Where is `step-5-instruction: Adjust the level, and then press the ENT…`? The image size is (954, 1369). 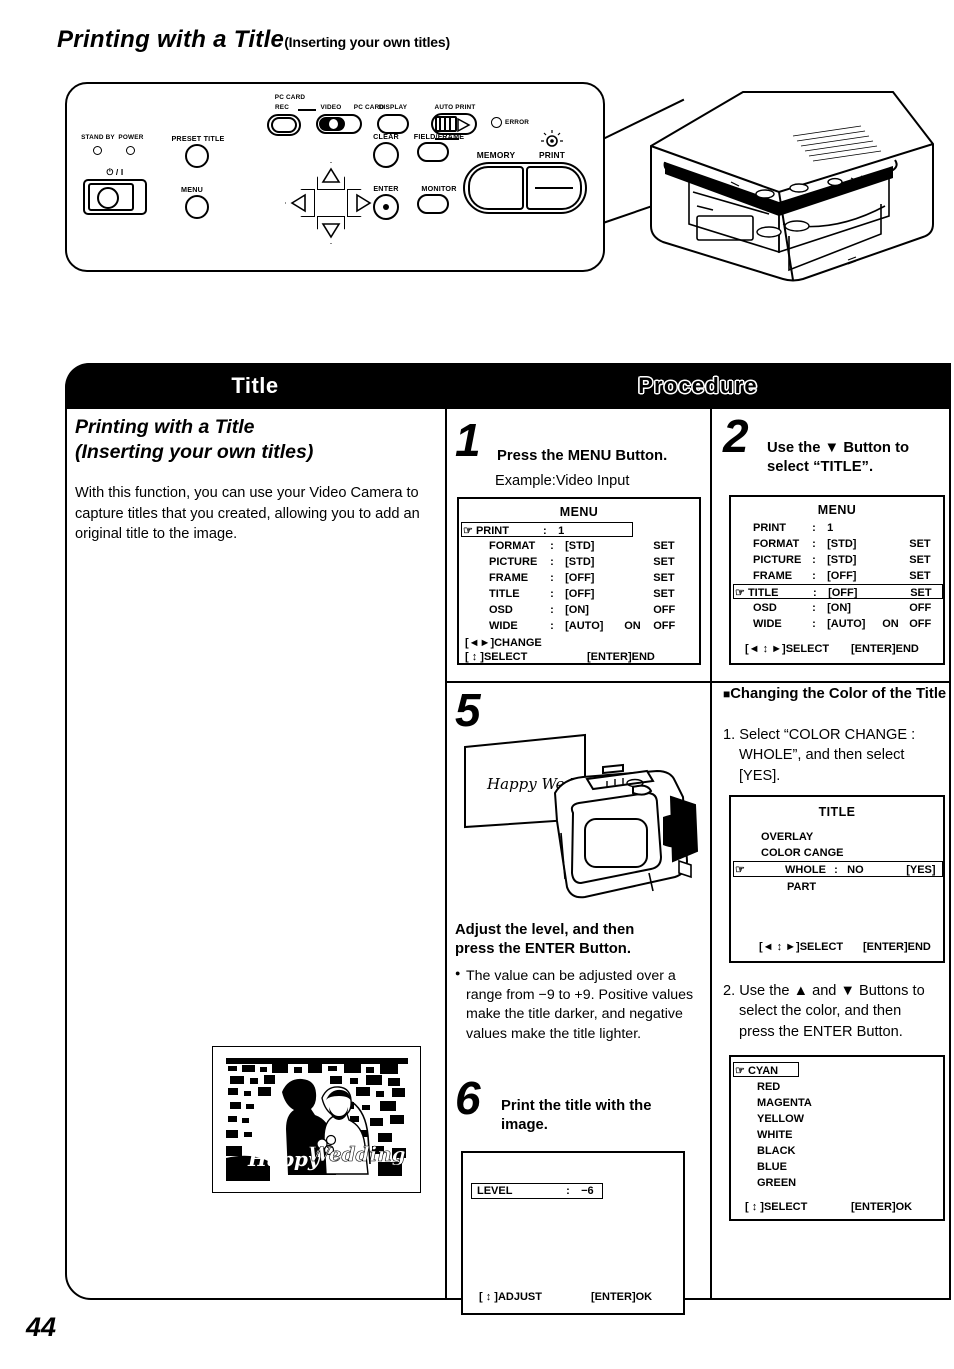 step-5-instruction: Adjust the level, and then press the ENT… is located at coordinates (581, 940).